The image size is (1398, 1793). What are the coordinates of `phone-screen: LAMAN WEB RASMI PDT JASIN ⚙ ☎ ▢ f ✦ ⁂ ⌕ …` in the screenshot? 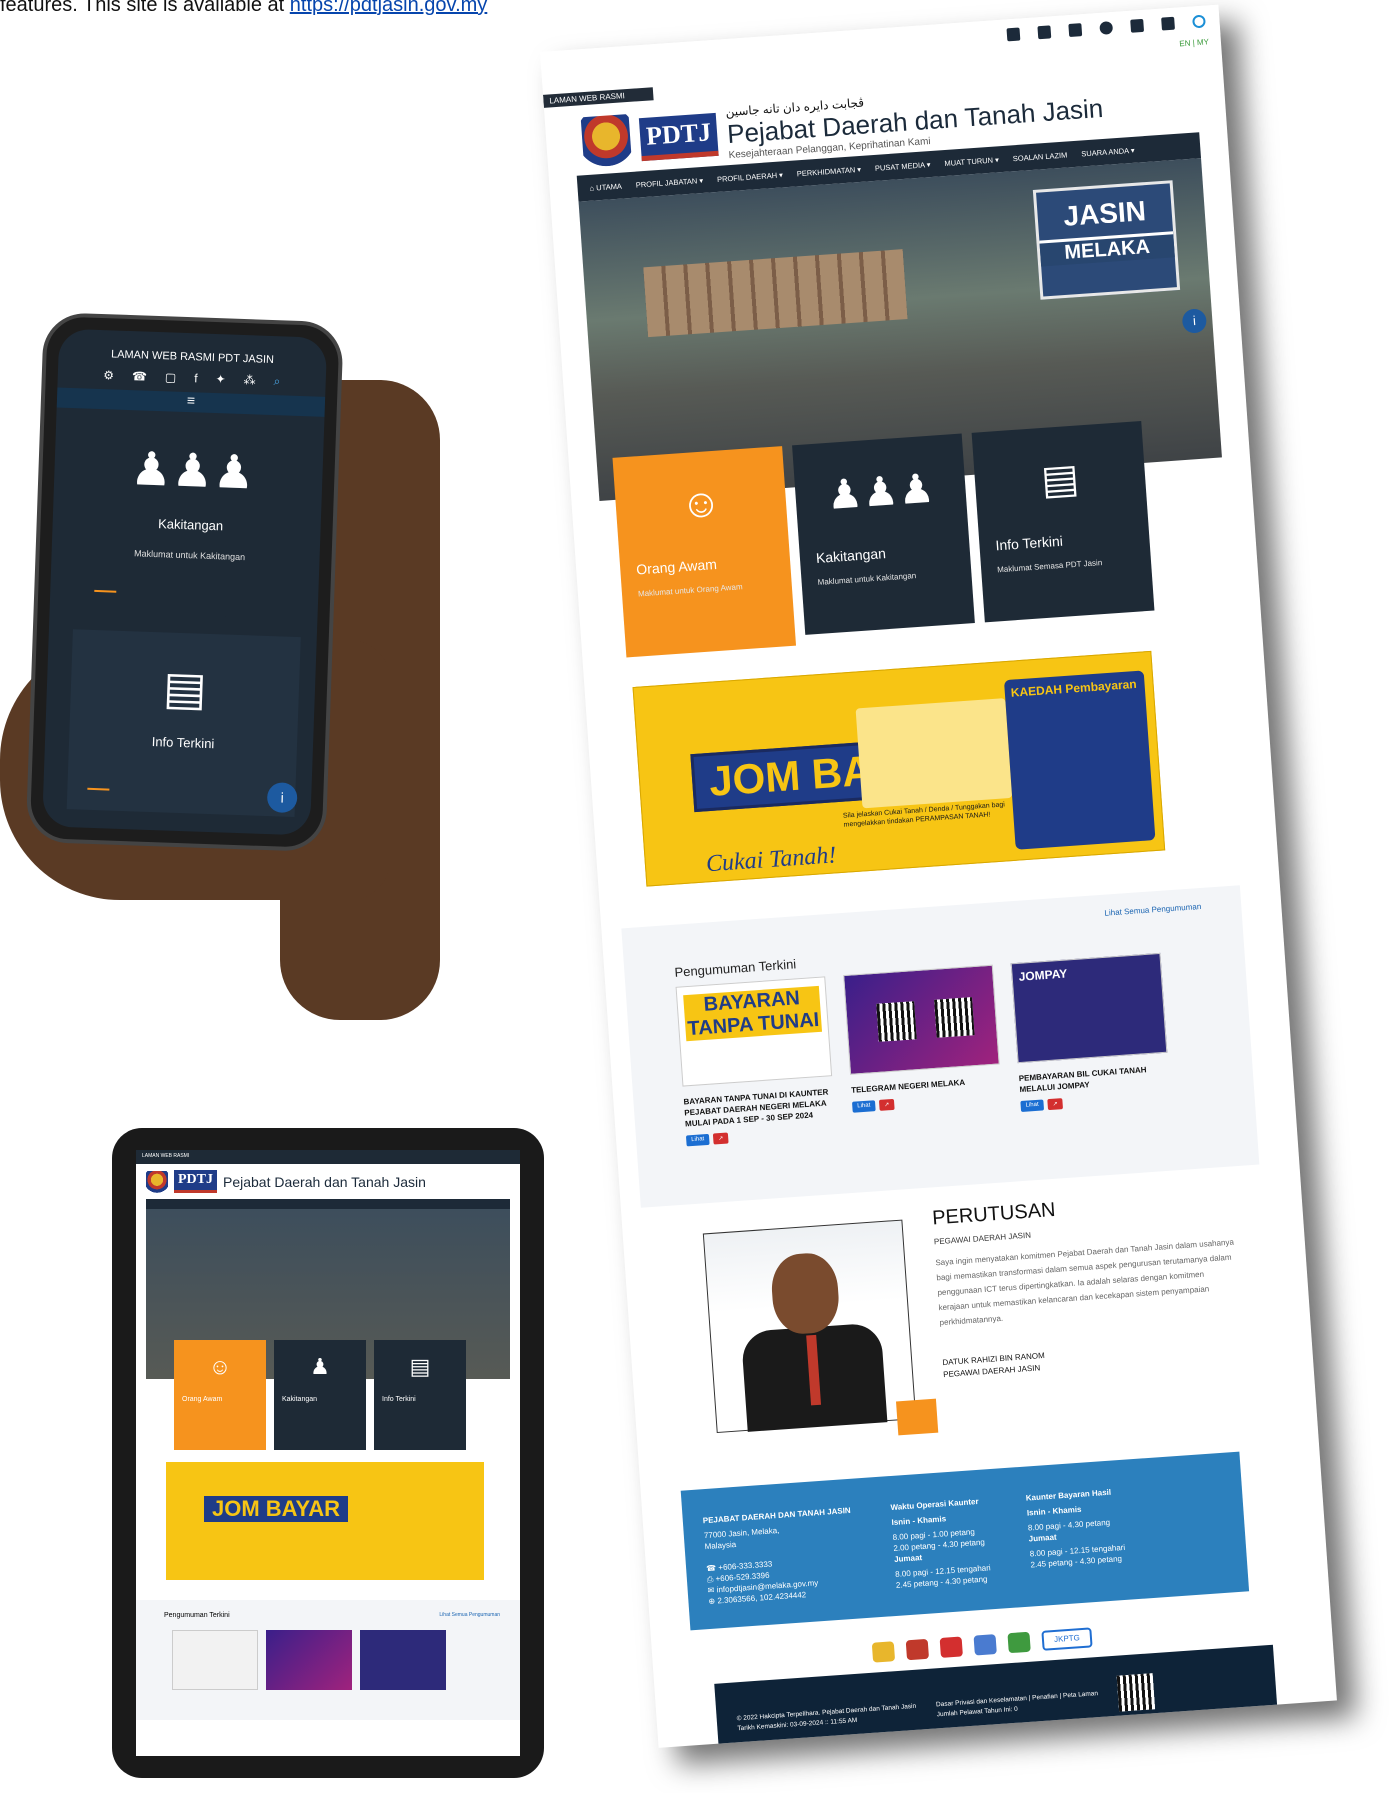 It's located at (185, 582).